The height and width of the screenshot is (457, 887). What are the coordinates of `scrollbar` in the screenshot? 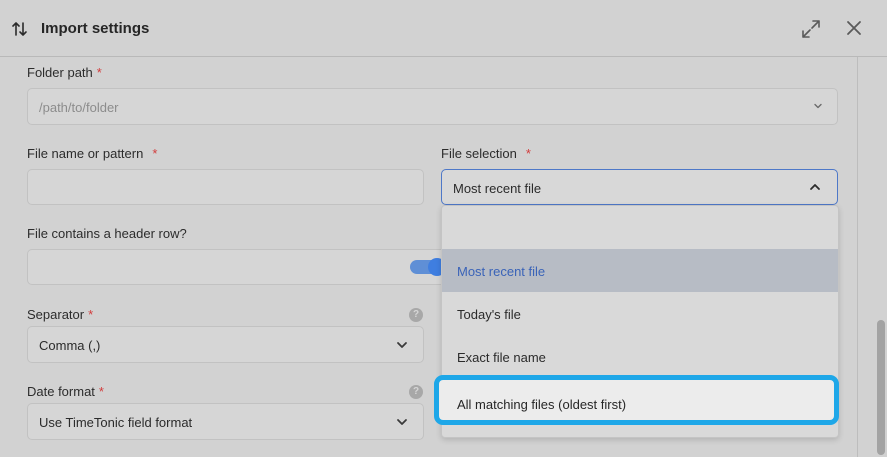 It's located at (881, 387).